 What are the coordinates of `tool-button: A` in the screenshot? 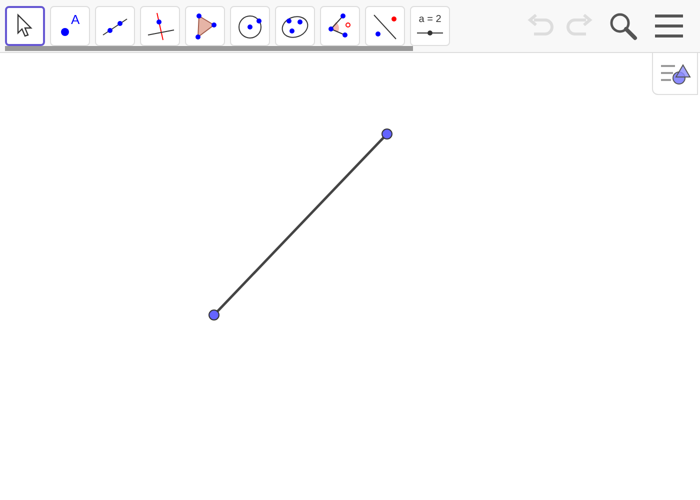 It's located at (70, 26).